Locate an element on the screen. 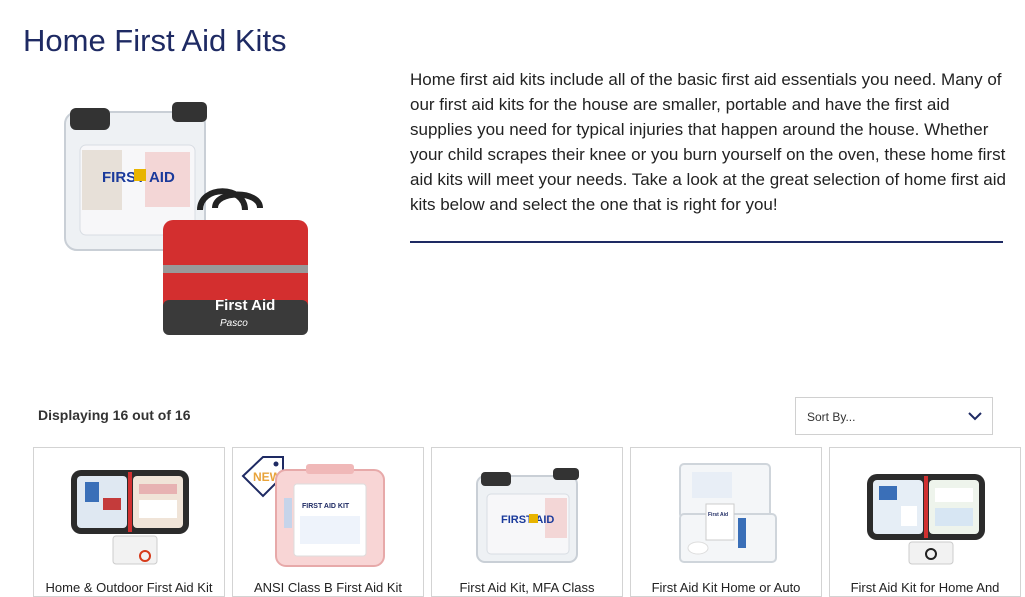  product-image: FIRST AID KIT is located at coordinates (330, 515).